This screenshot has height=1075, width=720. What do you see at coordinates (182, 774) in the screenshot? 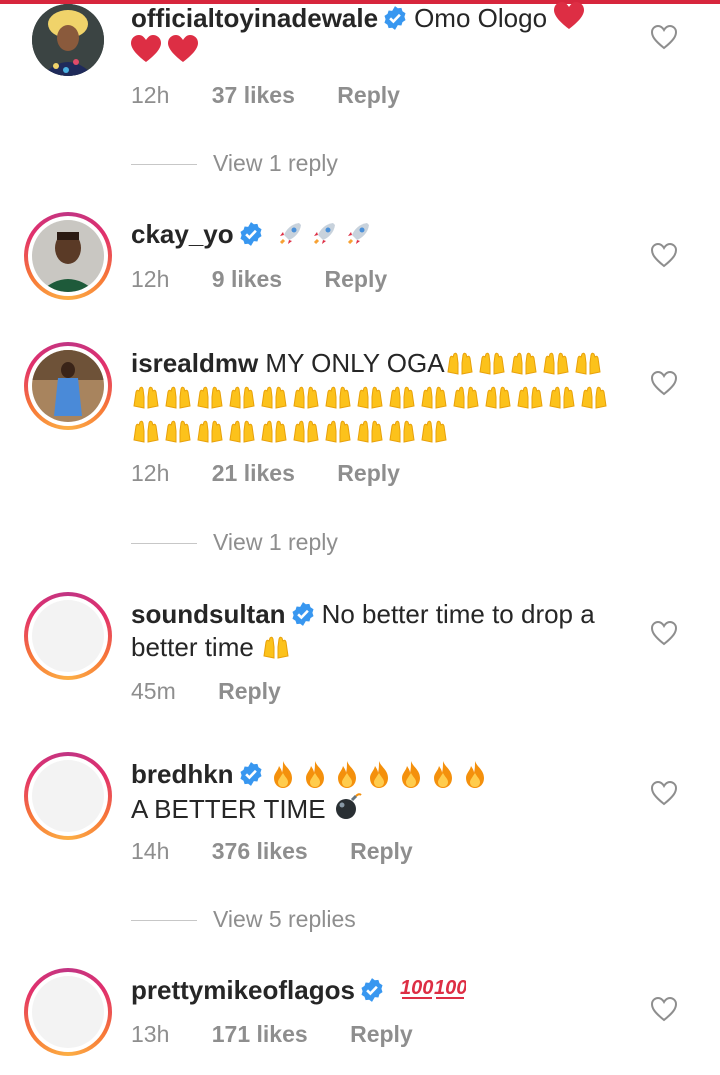
I see `comment-username: bredhkn` at bounding box center [182, 774].